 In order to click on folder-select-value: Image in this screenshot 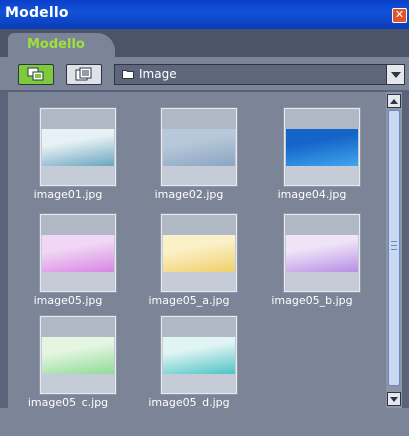, I will do `click(158, 74)`.